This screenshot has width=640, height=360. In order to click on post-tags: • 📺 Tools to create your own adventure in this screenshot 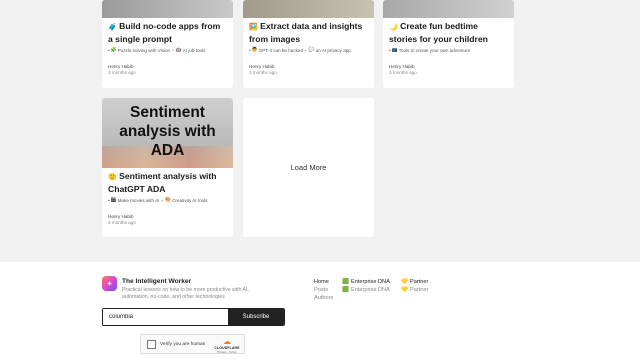, I will do `click(448, 51)`.